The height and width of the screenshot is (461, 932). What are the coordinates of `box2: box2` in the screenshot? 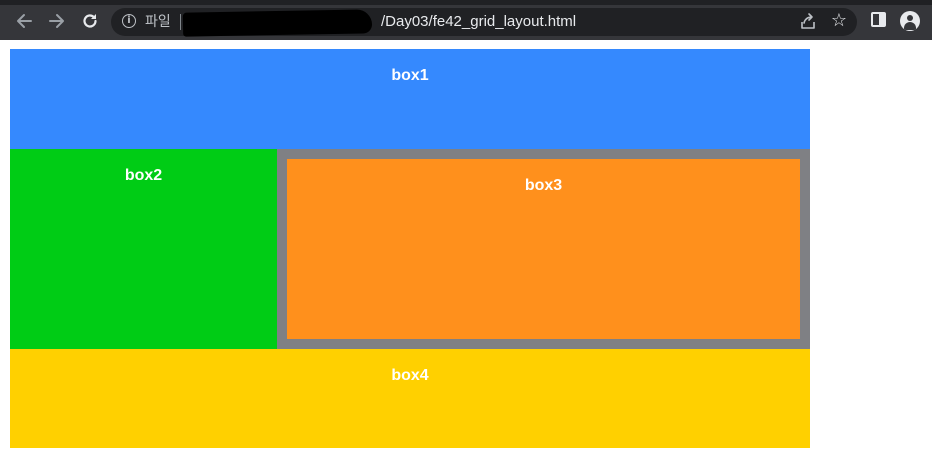 It's located at (143, 249).